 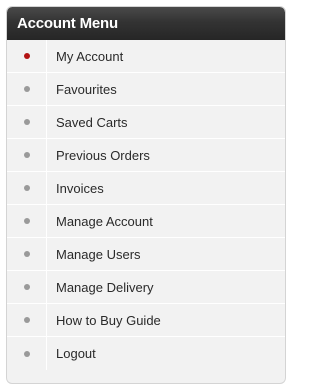 I want to click on menu-item-label: Manage Users, so click(x=98, y=254).